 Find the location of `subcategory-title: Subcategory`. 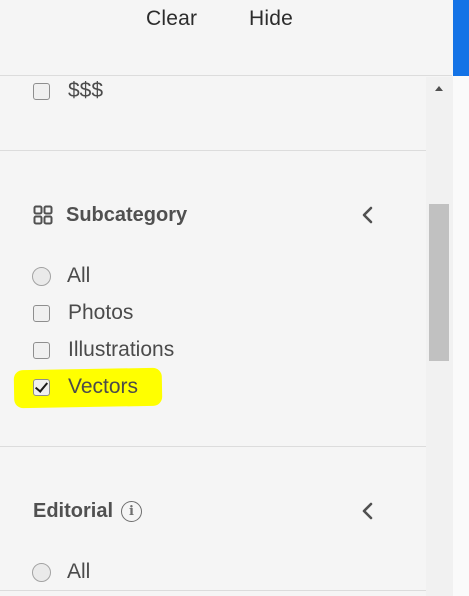

subcategory-title: Subcategory is located at coordinates (127, 214).